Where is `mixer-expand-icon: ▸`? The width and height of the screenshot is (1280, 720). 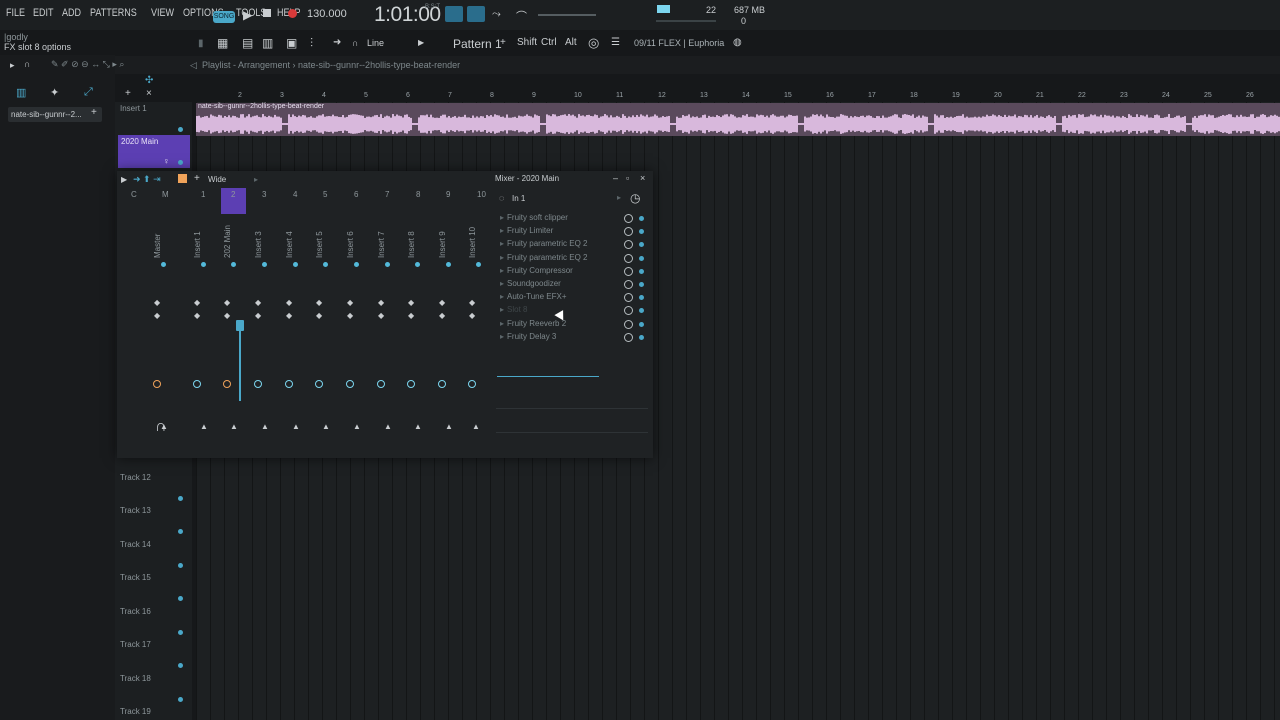
mixer-expand-icon: ▸ is located at coordinates (256, 179).